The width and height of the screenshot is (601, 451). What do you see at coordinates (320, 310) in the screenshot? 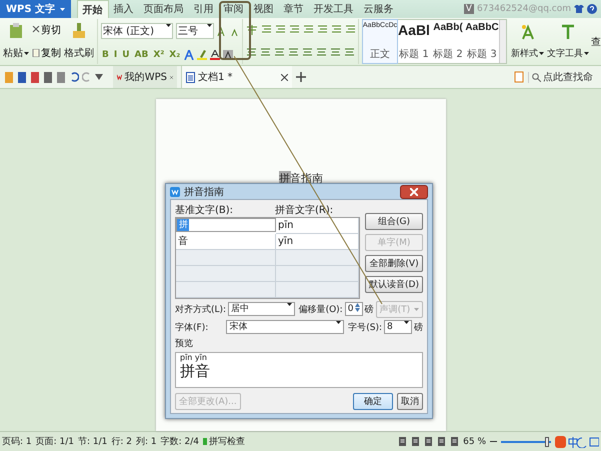
I see `field-label: 偏移量(O):` at bounding box center [320, 310].